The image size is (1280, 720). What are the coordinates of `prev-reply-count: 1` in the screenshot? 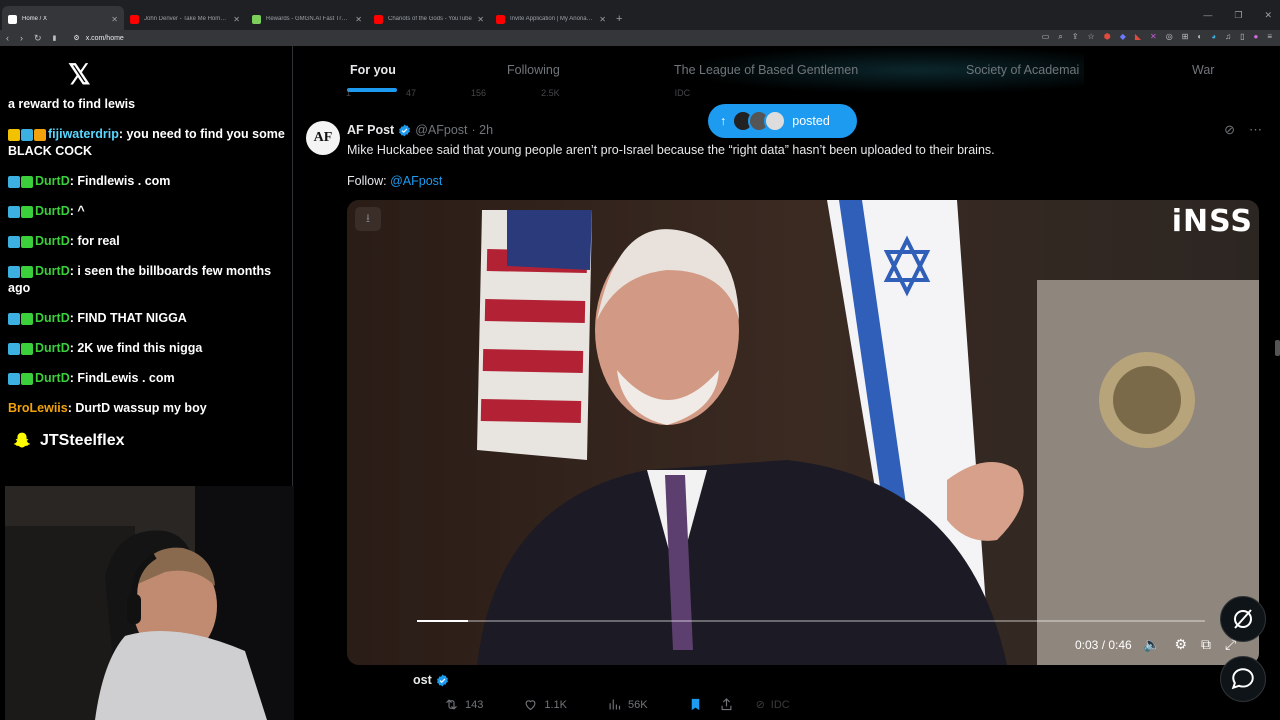 It's located at (348, 93).